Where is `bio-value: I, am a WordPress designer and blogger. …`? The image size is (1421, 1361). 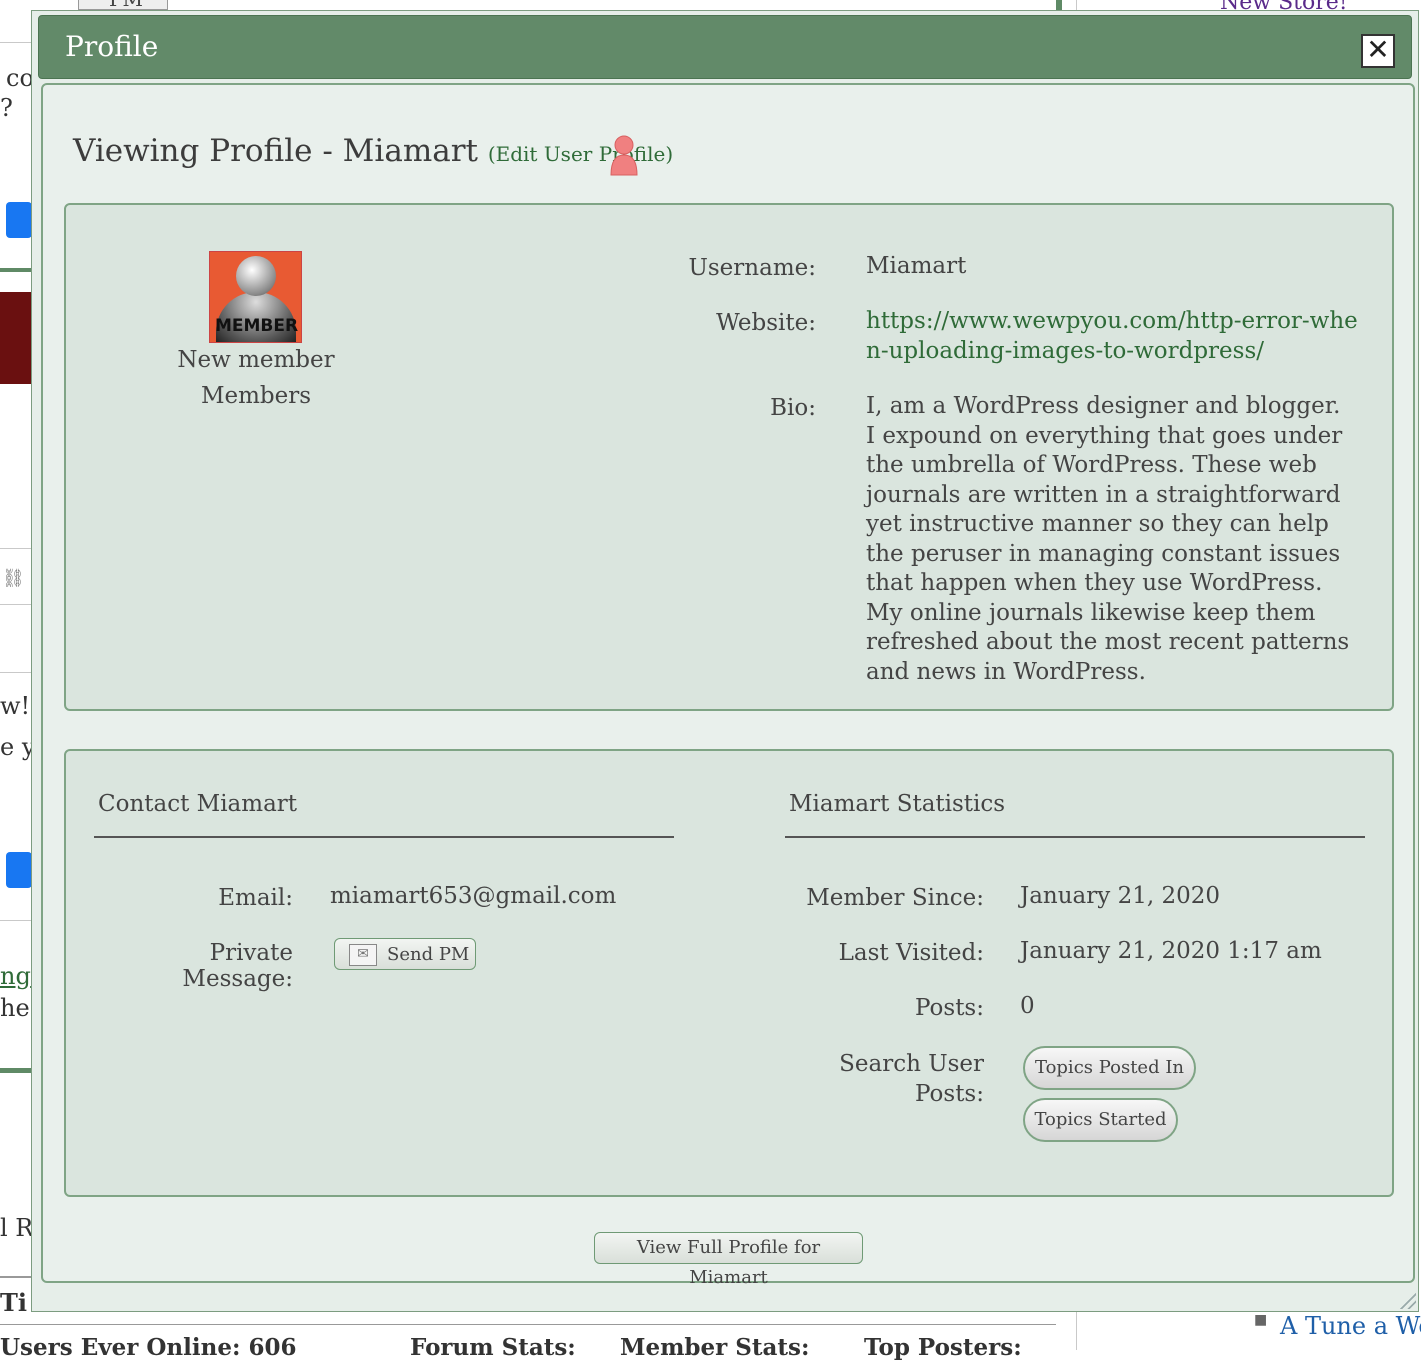
bio-value: I, am a WordPress designer and blogger. … is located at coordinates (1108, 539).